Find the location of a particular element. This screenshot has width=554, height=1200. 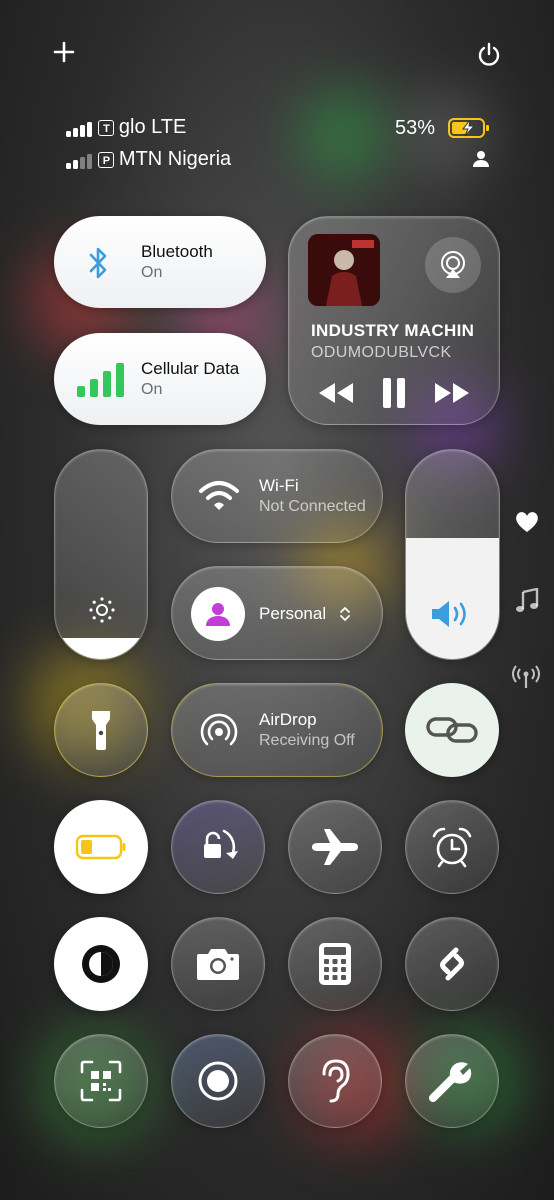

wifi-title: Wi-Fi is located at coordinates (279, 485).